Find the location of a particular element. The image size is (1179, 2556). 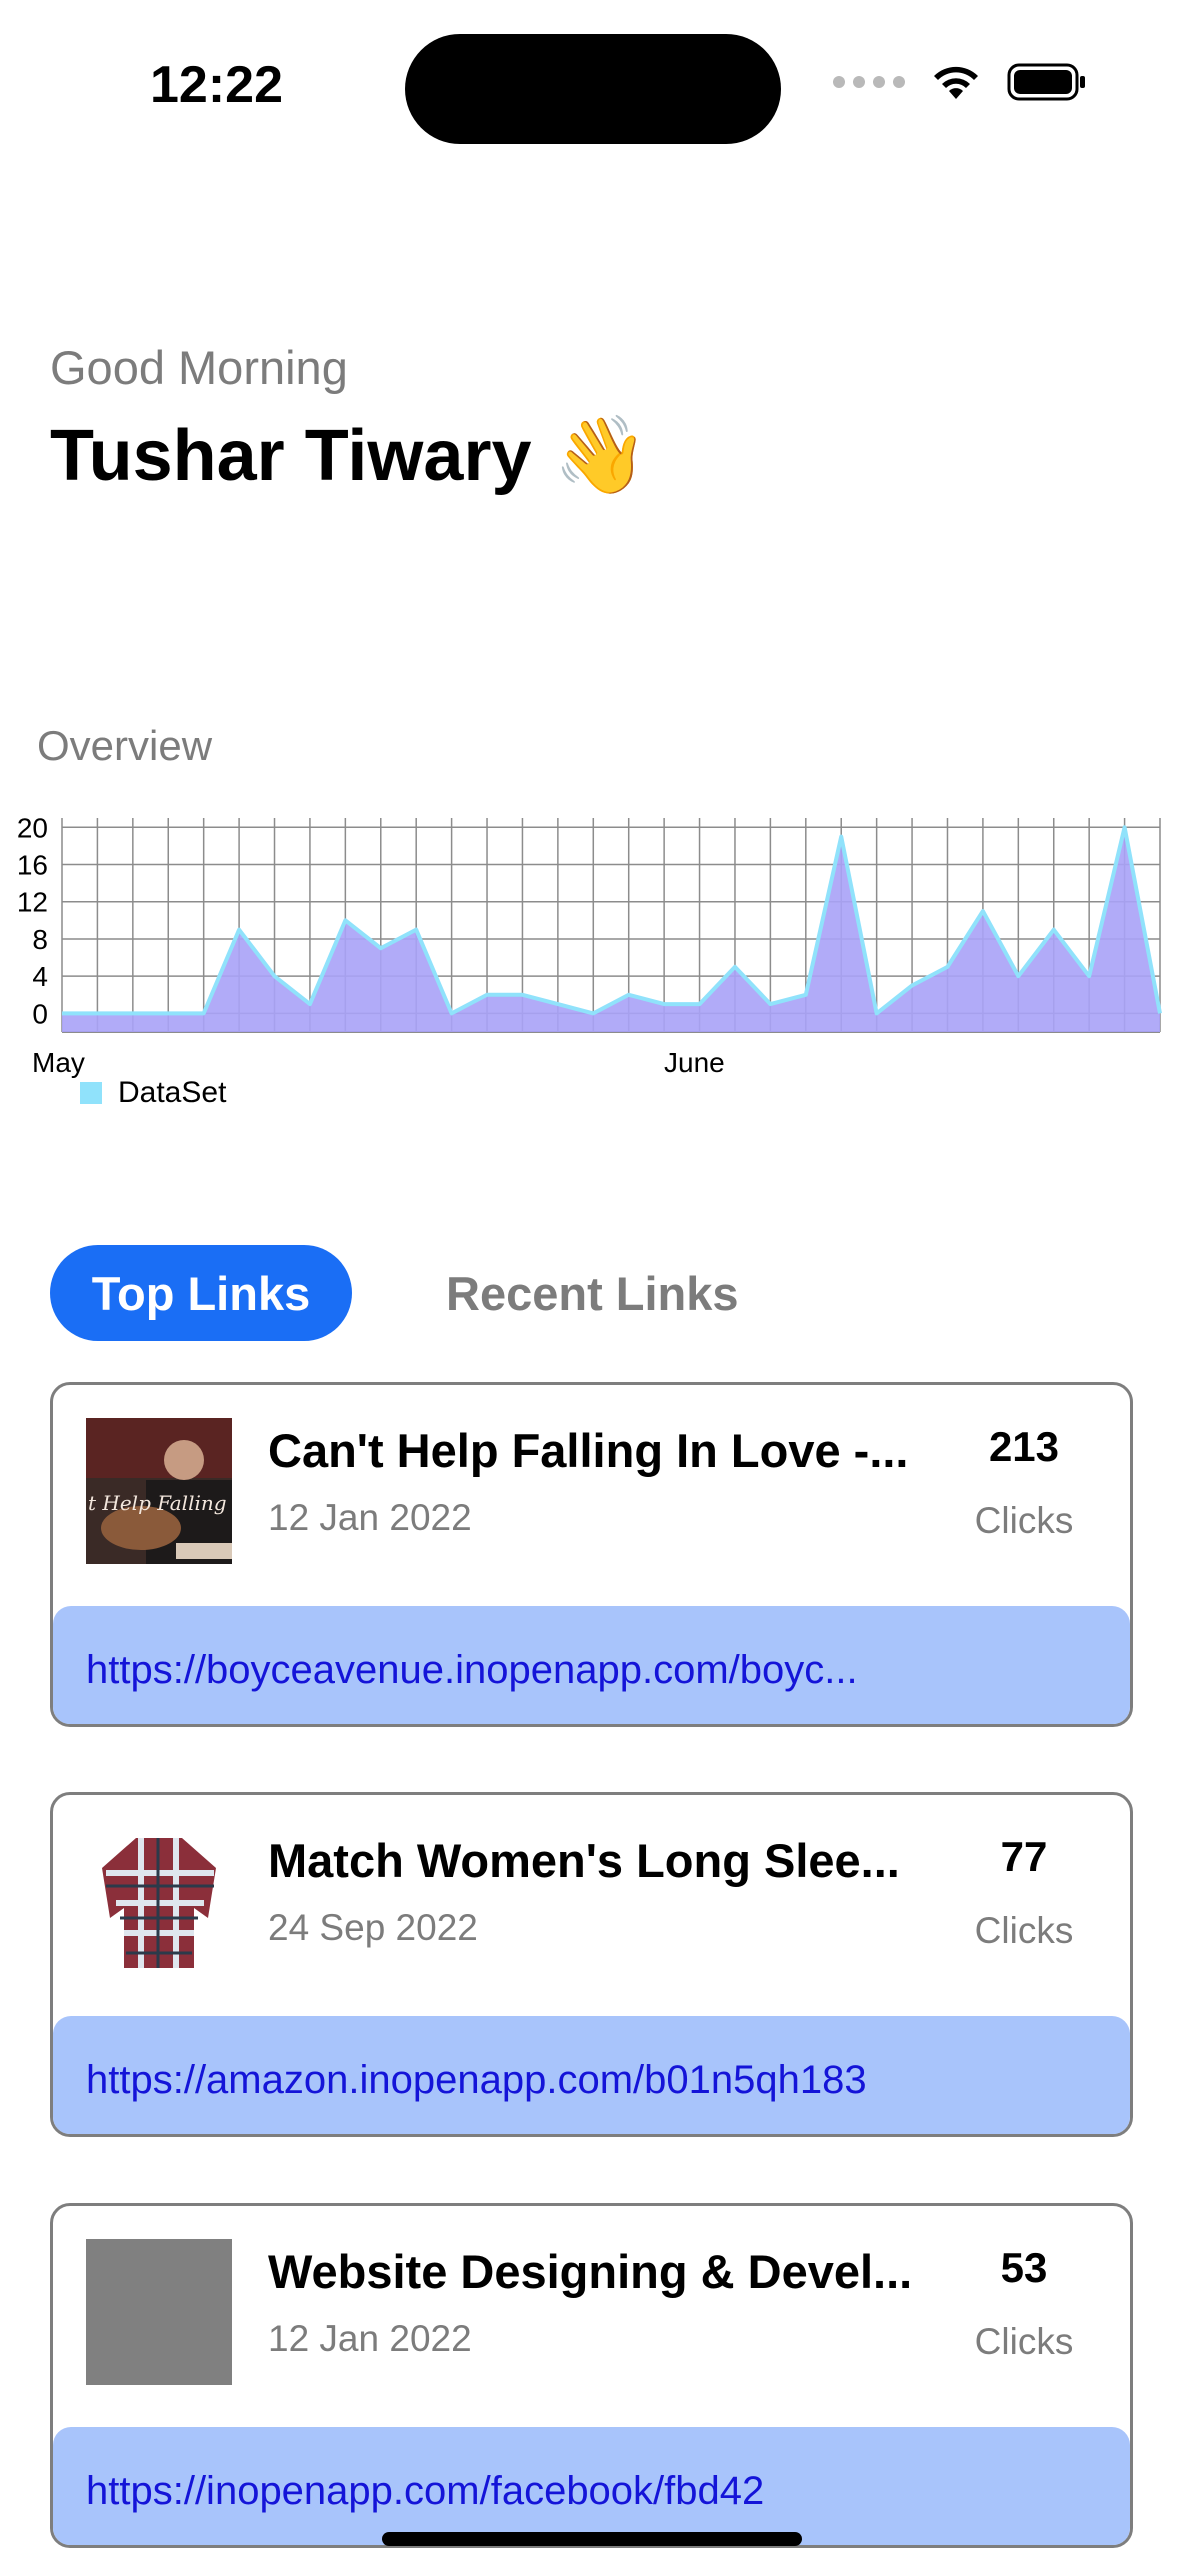

y-tick-label: 4 is located at coordinates (40, 976).